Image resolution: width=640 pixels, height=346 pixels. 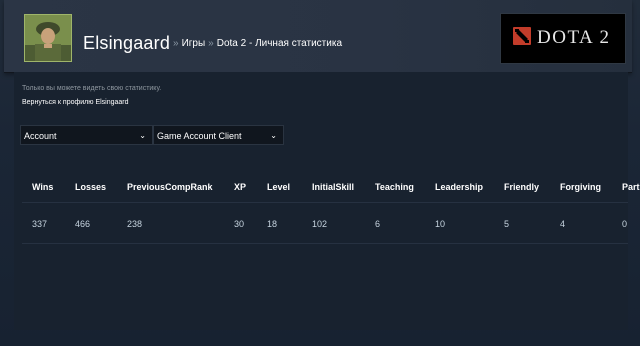 What do you see at coordinates (199, 136) in the screenshot?
I see `client-select-value: Game Account Client` at bounding box center [199, 136].